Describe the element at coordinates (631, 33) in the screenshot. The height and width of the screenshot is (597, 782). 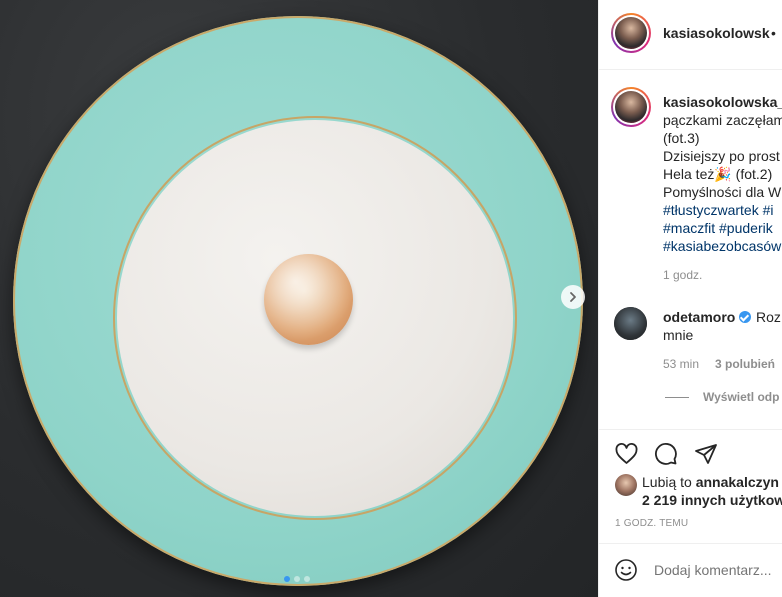
I see `avatar` at that location.